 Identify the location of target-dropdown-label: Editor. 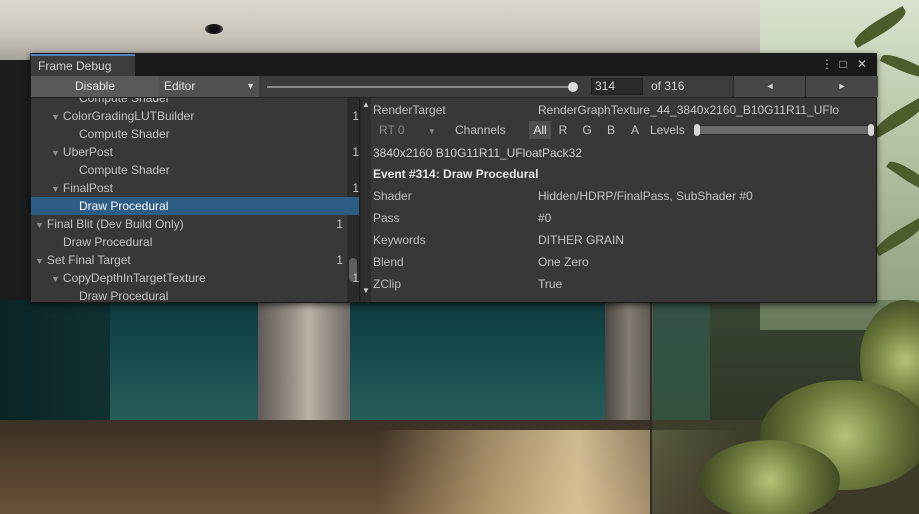
(180, 86).